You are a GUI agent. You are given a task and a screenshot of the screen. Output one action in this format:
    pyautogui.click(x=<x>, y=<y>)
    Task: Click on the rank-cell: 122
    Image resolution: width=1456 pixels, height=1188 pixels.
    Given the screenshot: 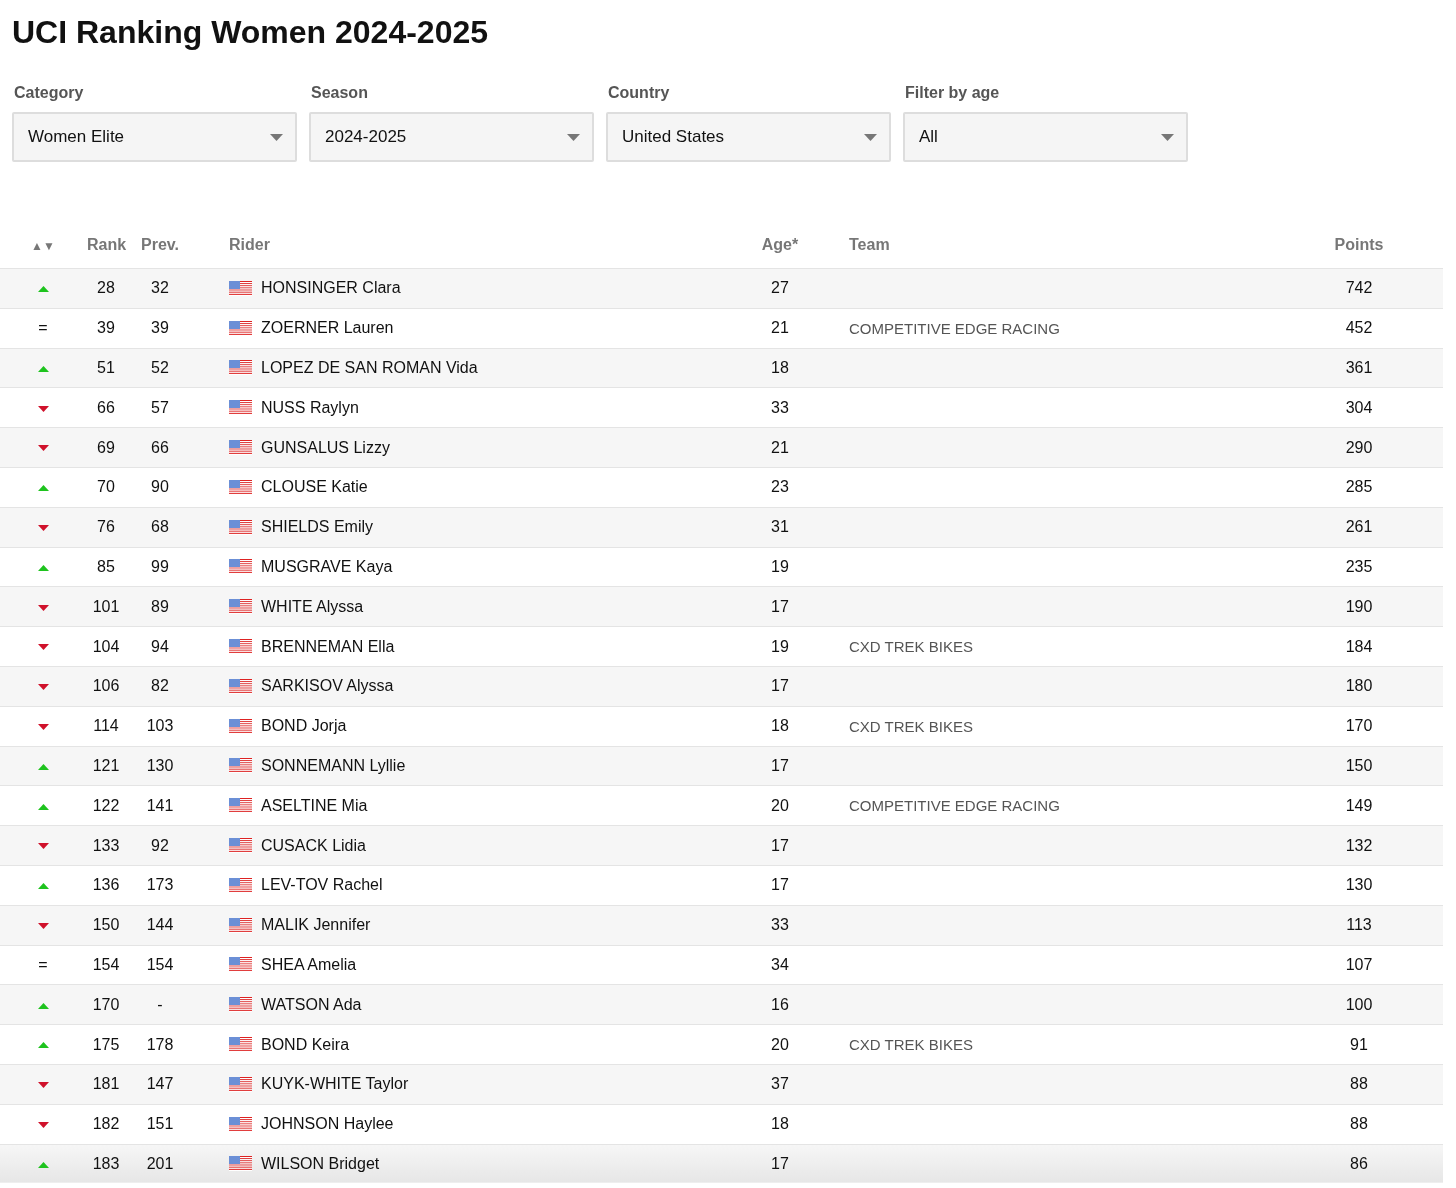 What is the action you would take?
    pyautogui.click(x=106, y=805)
    